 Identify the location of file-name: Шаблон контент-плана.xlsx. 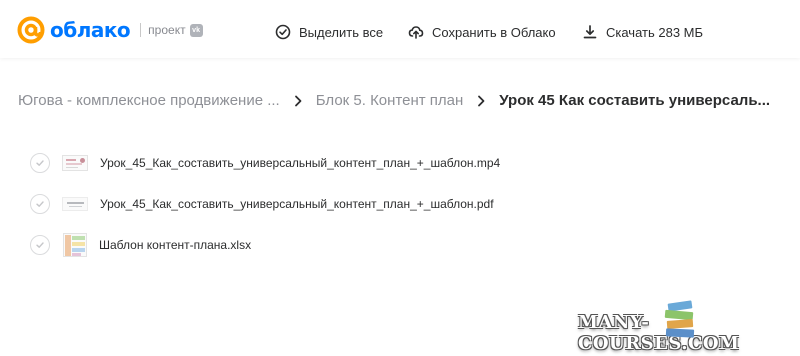
(175, 245).